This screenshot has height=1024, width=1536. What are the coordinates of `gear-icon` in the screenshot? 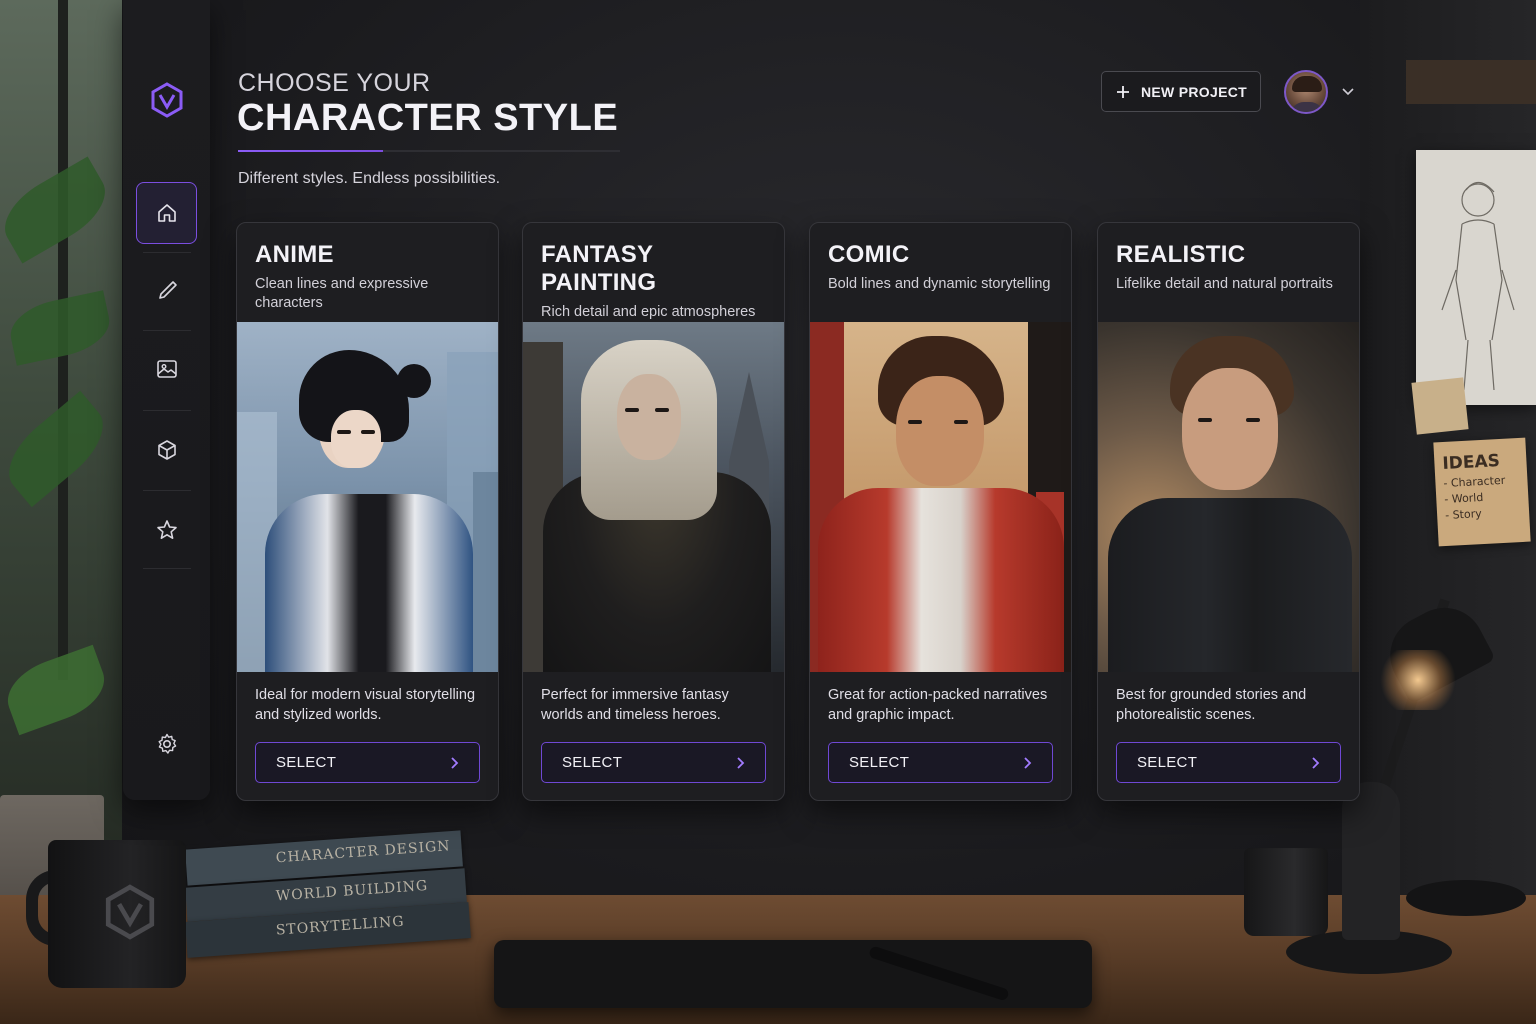 It's located at (167, 743).